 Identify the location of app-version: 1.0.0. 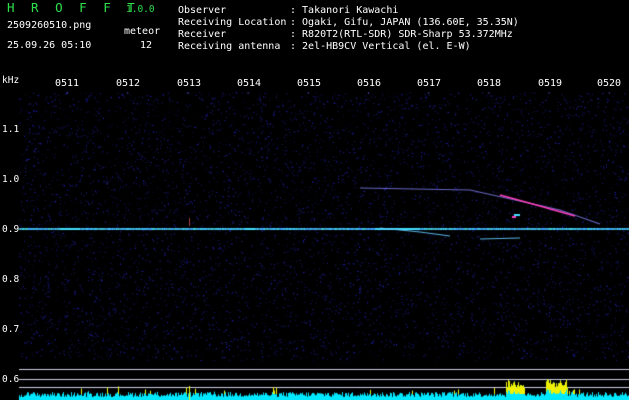
(140, 9).